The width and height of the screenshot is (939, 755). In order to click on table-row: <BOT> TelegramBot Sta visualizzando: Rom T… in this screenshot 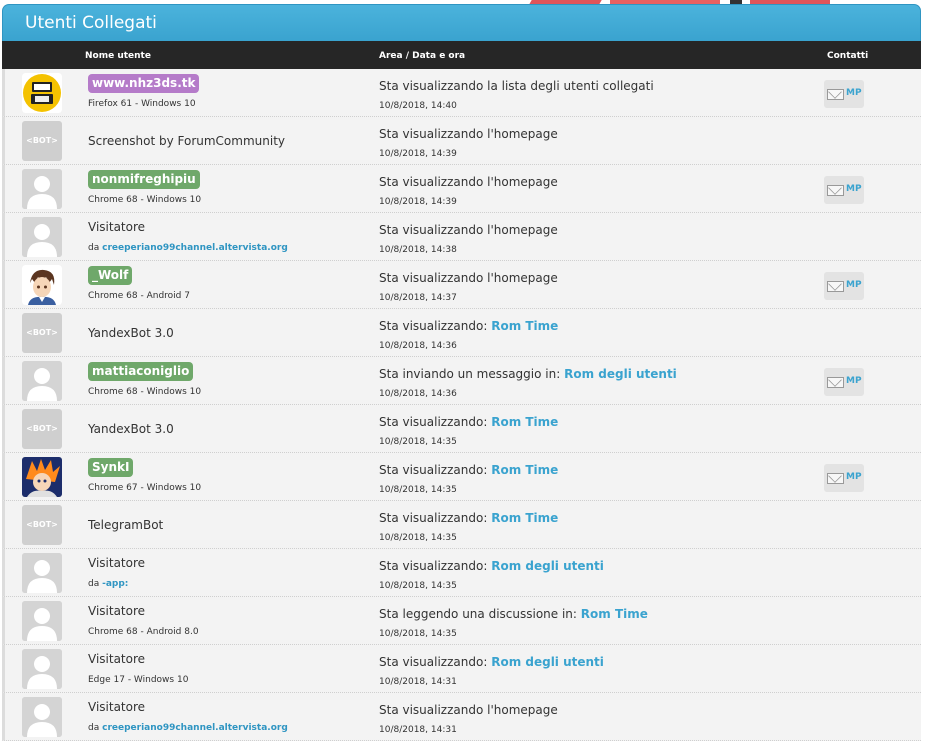, I will do `click(461, 525)`.